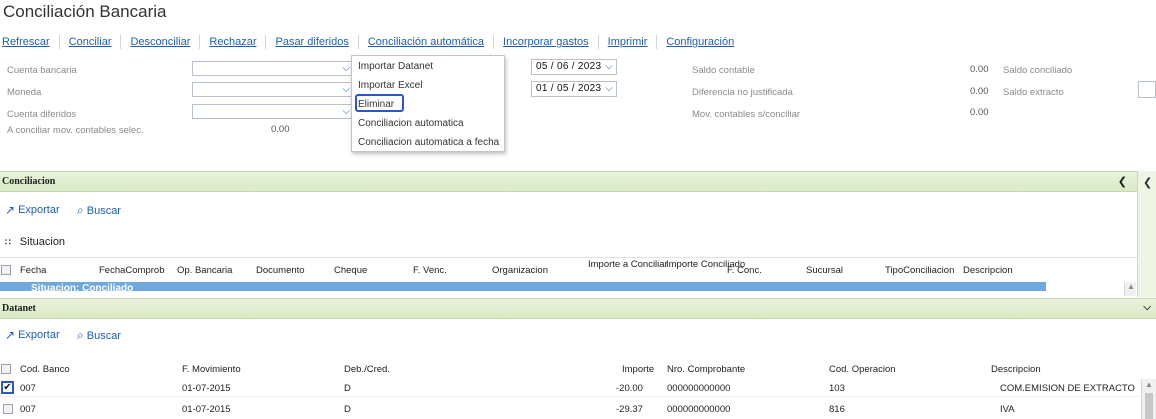 The height and width of the screenshot is (419, 1156). What do you see at coordinates (6, 270) in the screenshot?
I see `select-all-checkbox` at bounding box center [6, 270].